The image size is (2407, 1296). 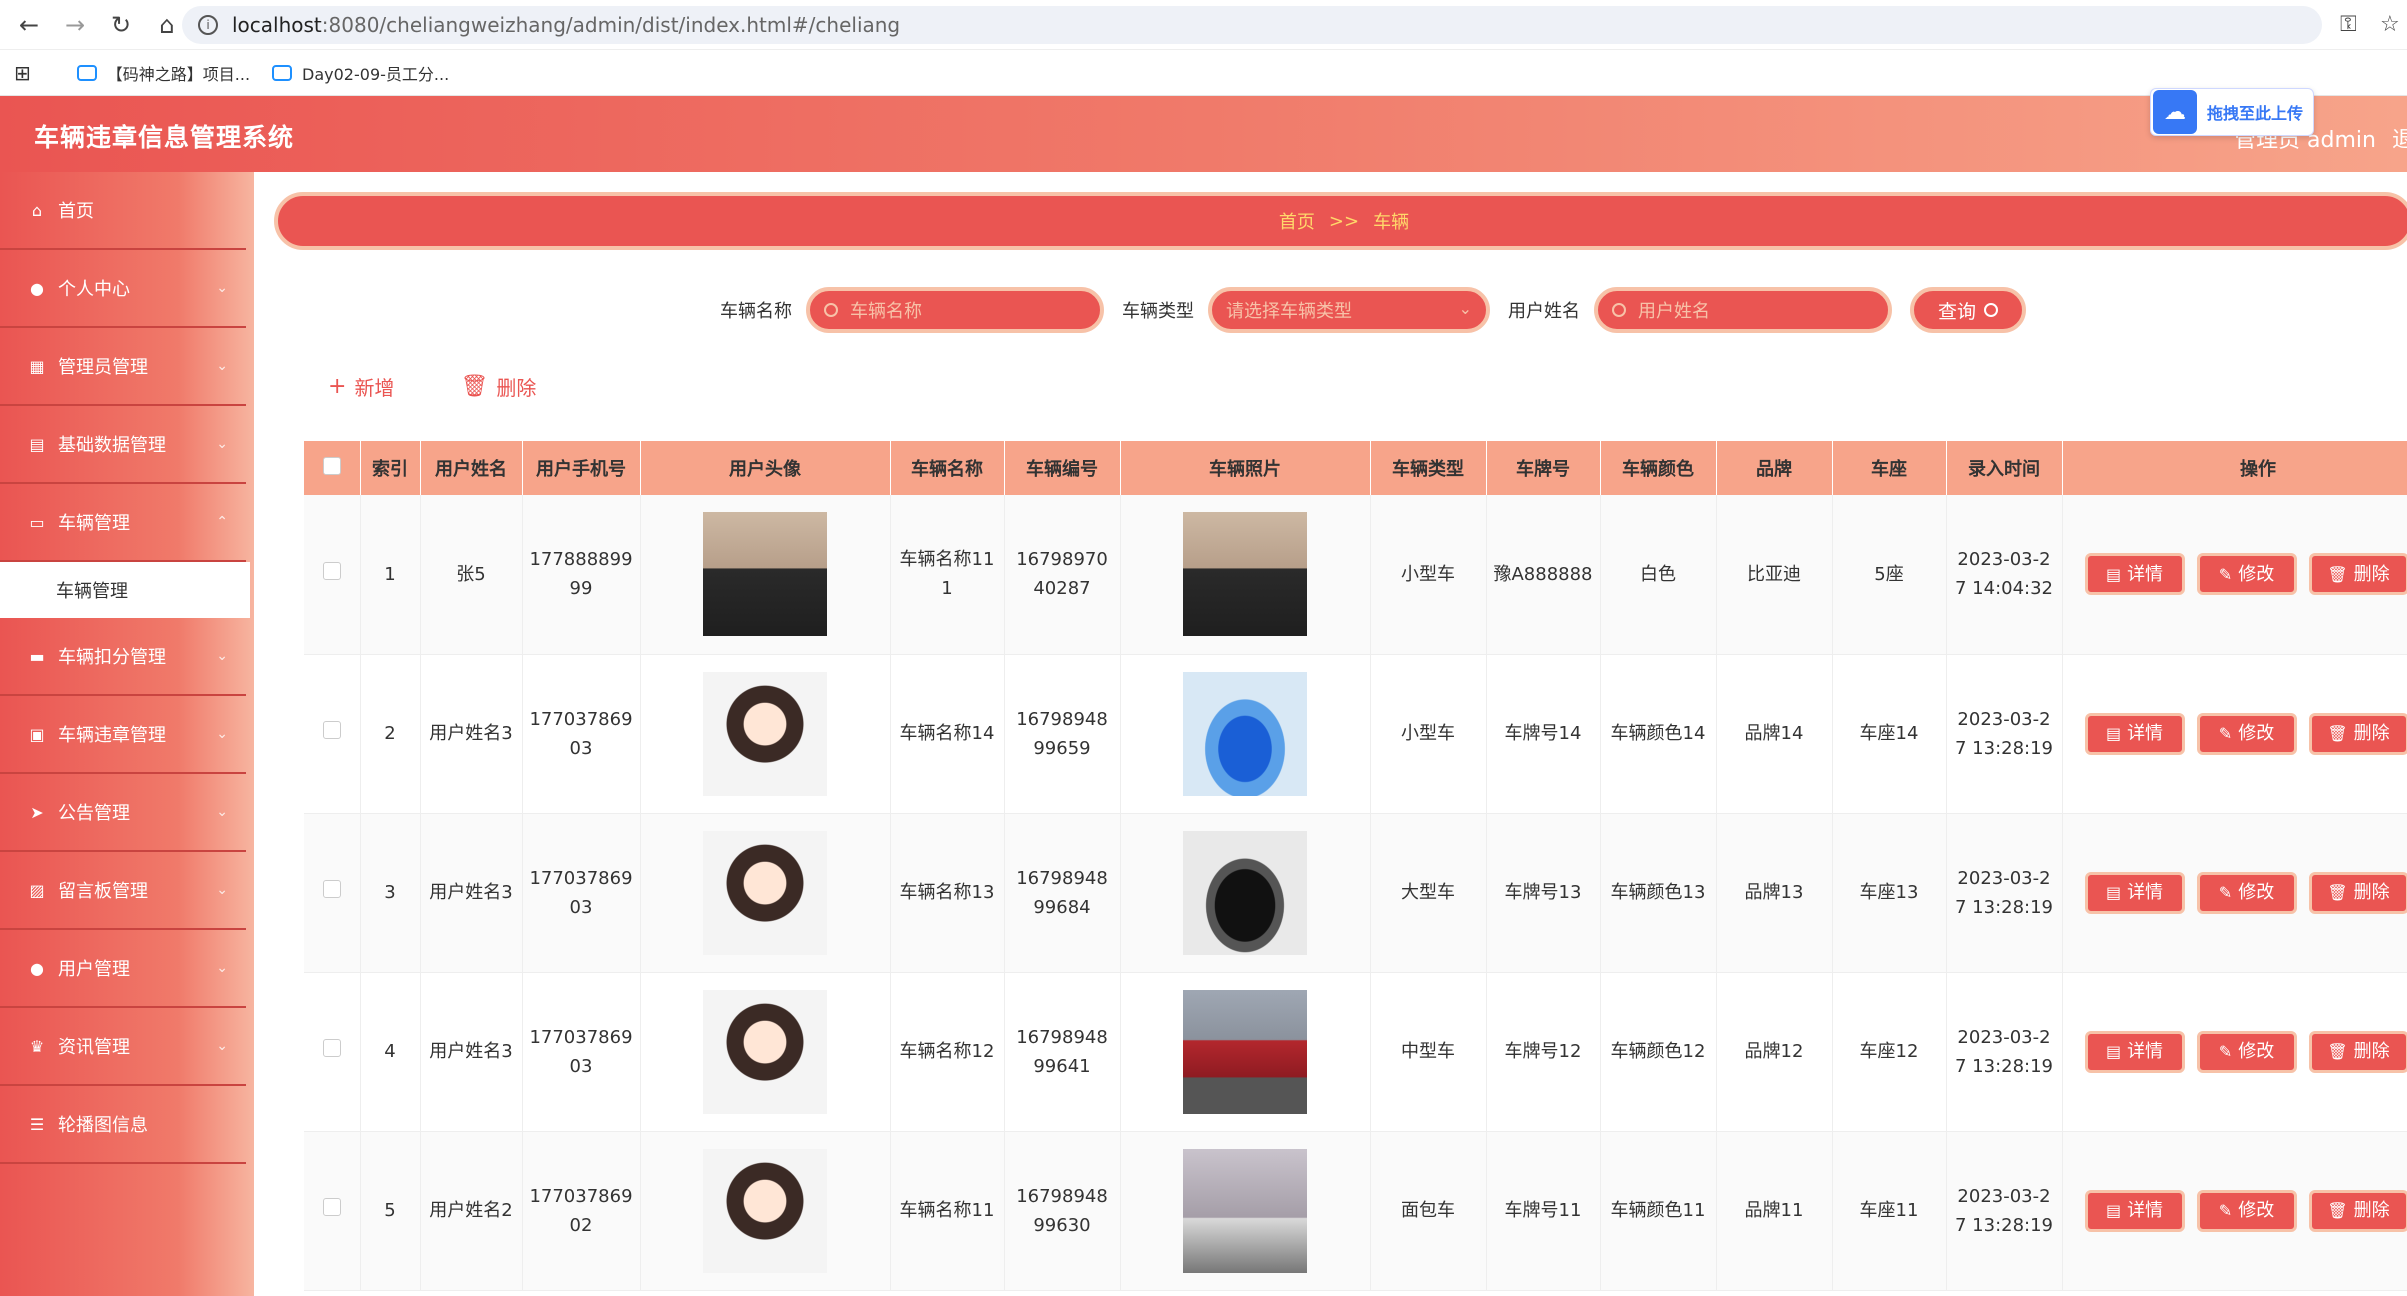 I want to click on vehicle-name-label: 车辆名称, so click(x=756, y=311).